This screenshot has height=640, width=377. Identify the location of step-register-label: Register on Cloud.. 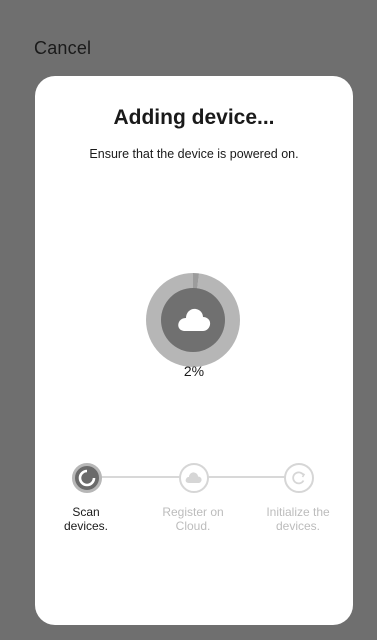
(193, 519).